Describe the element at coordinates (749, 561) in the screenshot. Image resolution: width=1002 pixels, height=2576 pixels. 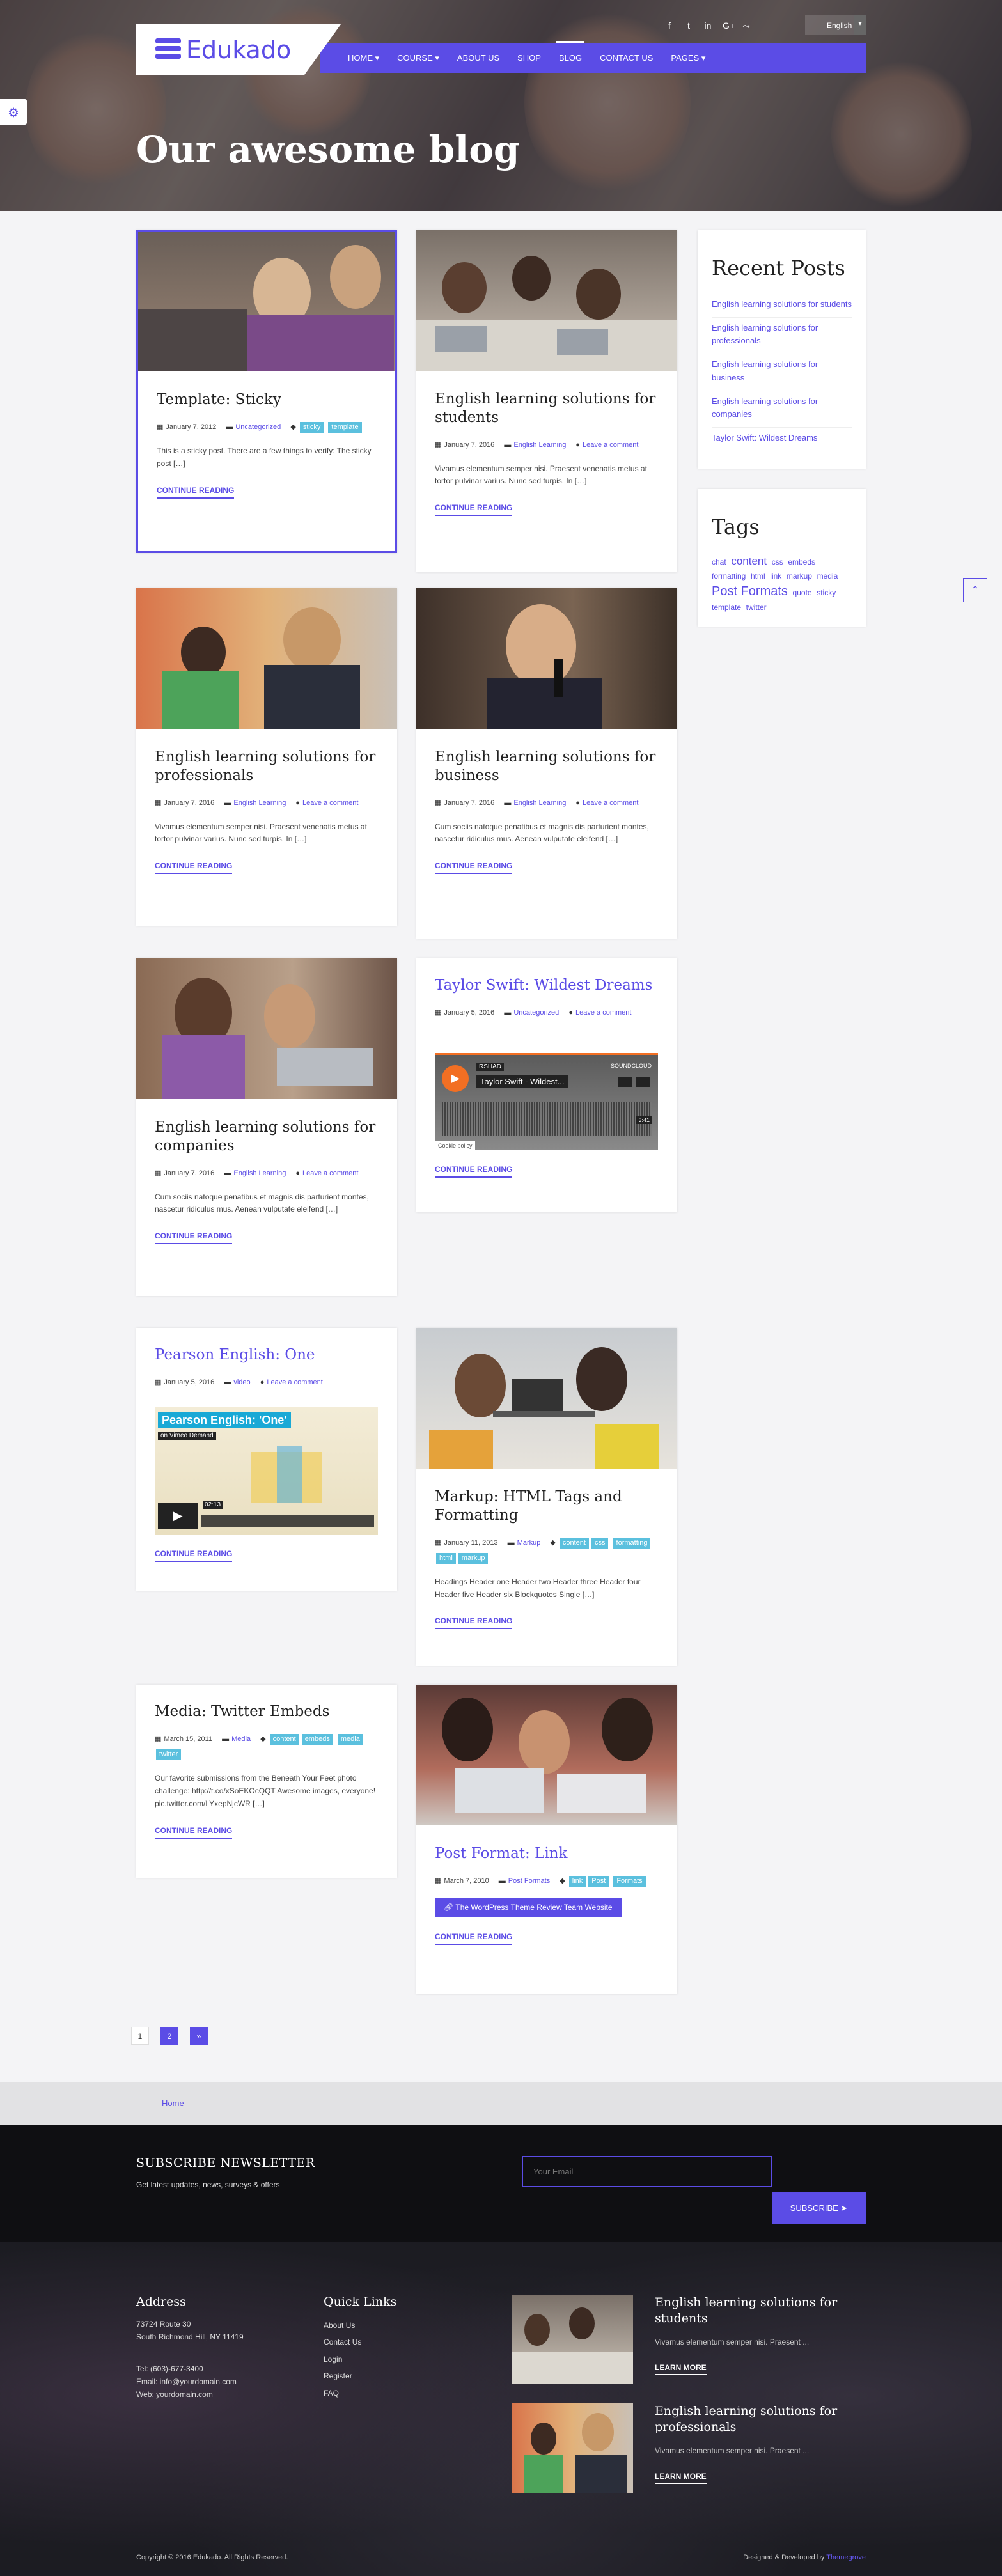
I see `tag-cloud-link: content` at that location.